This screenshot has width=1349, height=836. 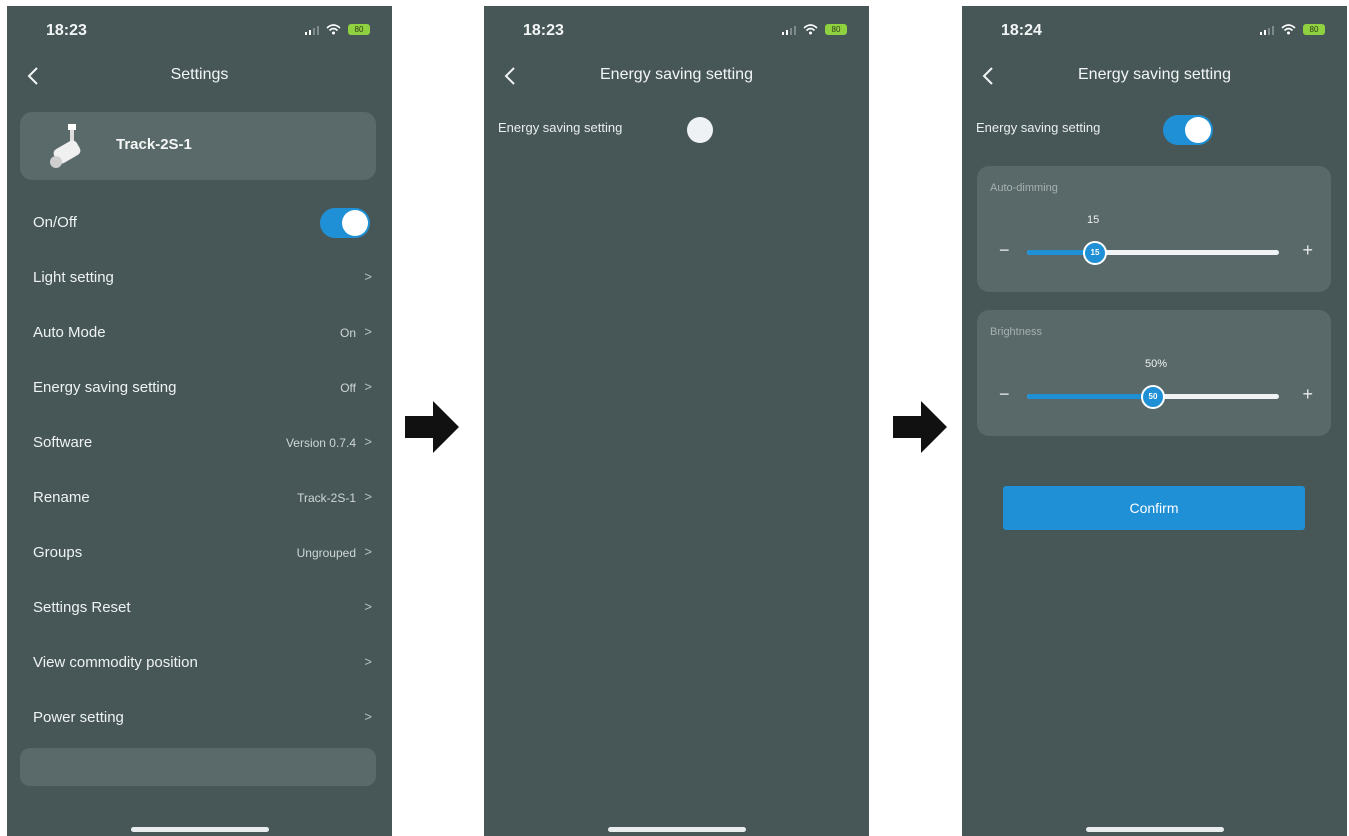 I want to click on settings-row-on-off: On/Off, so click(x=199, y=223).